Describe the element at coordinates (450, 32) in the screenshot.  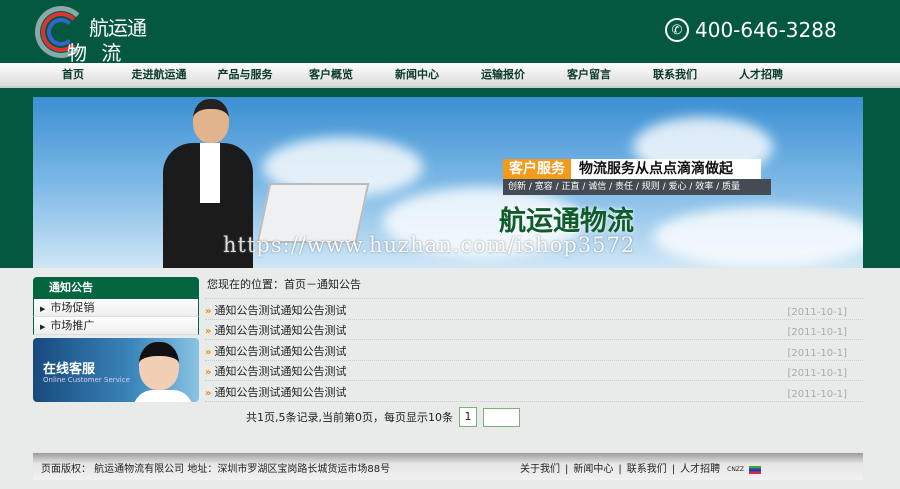
I see `header: 航运通 物 流 ✆ 400-646-3288` at that location.